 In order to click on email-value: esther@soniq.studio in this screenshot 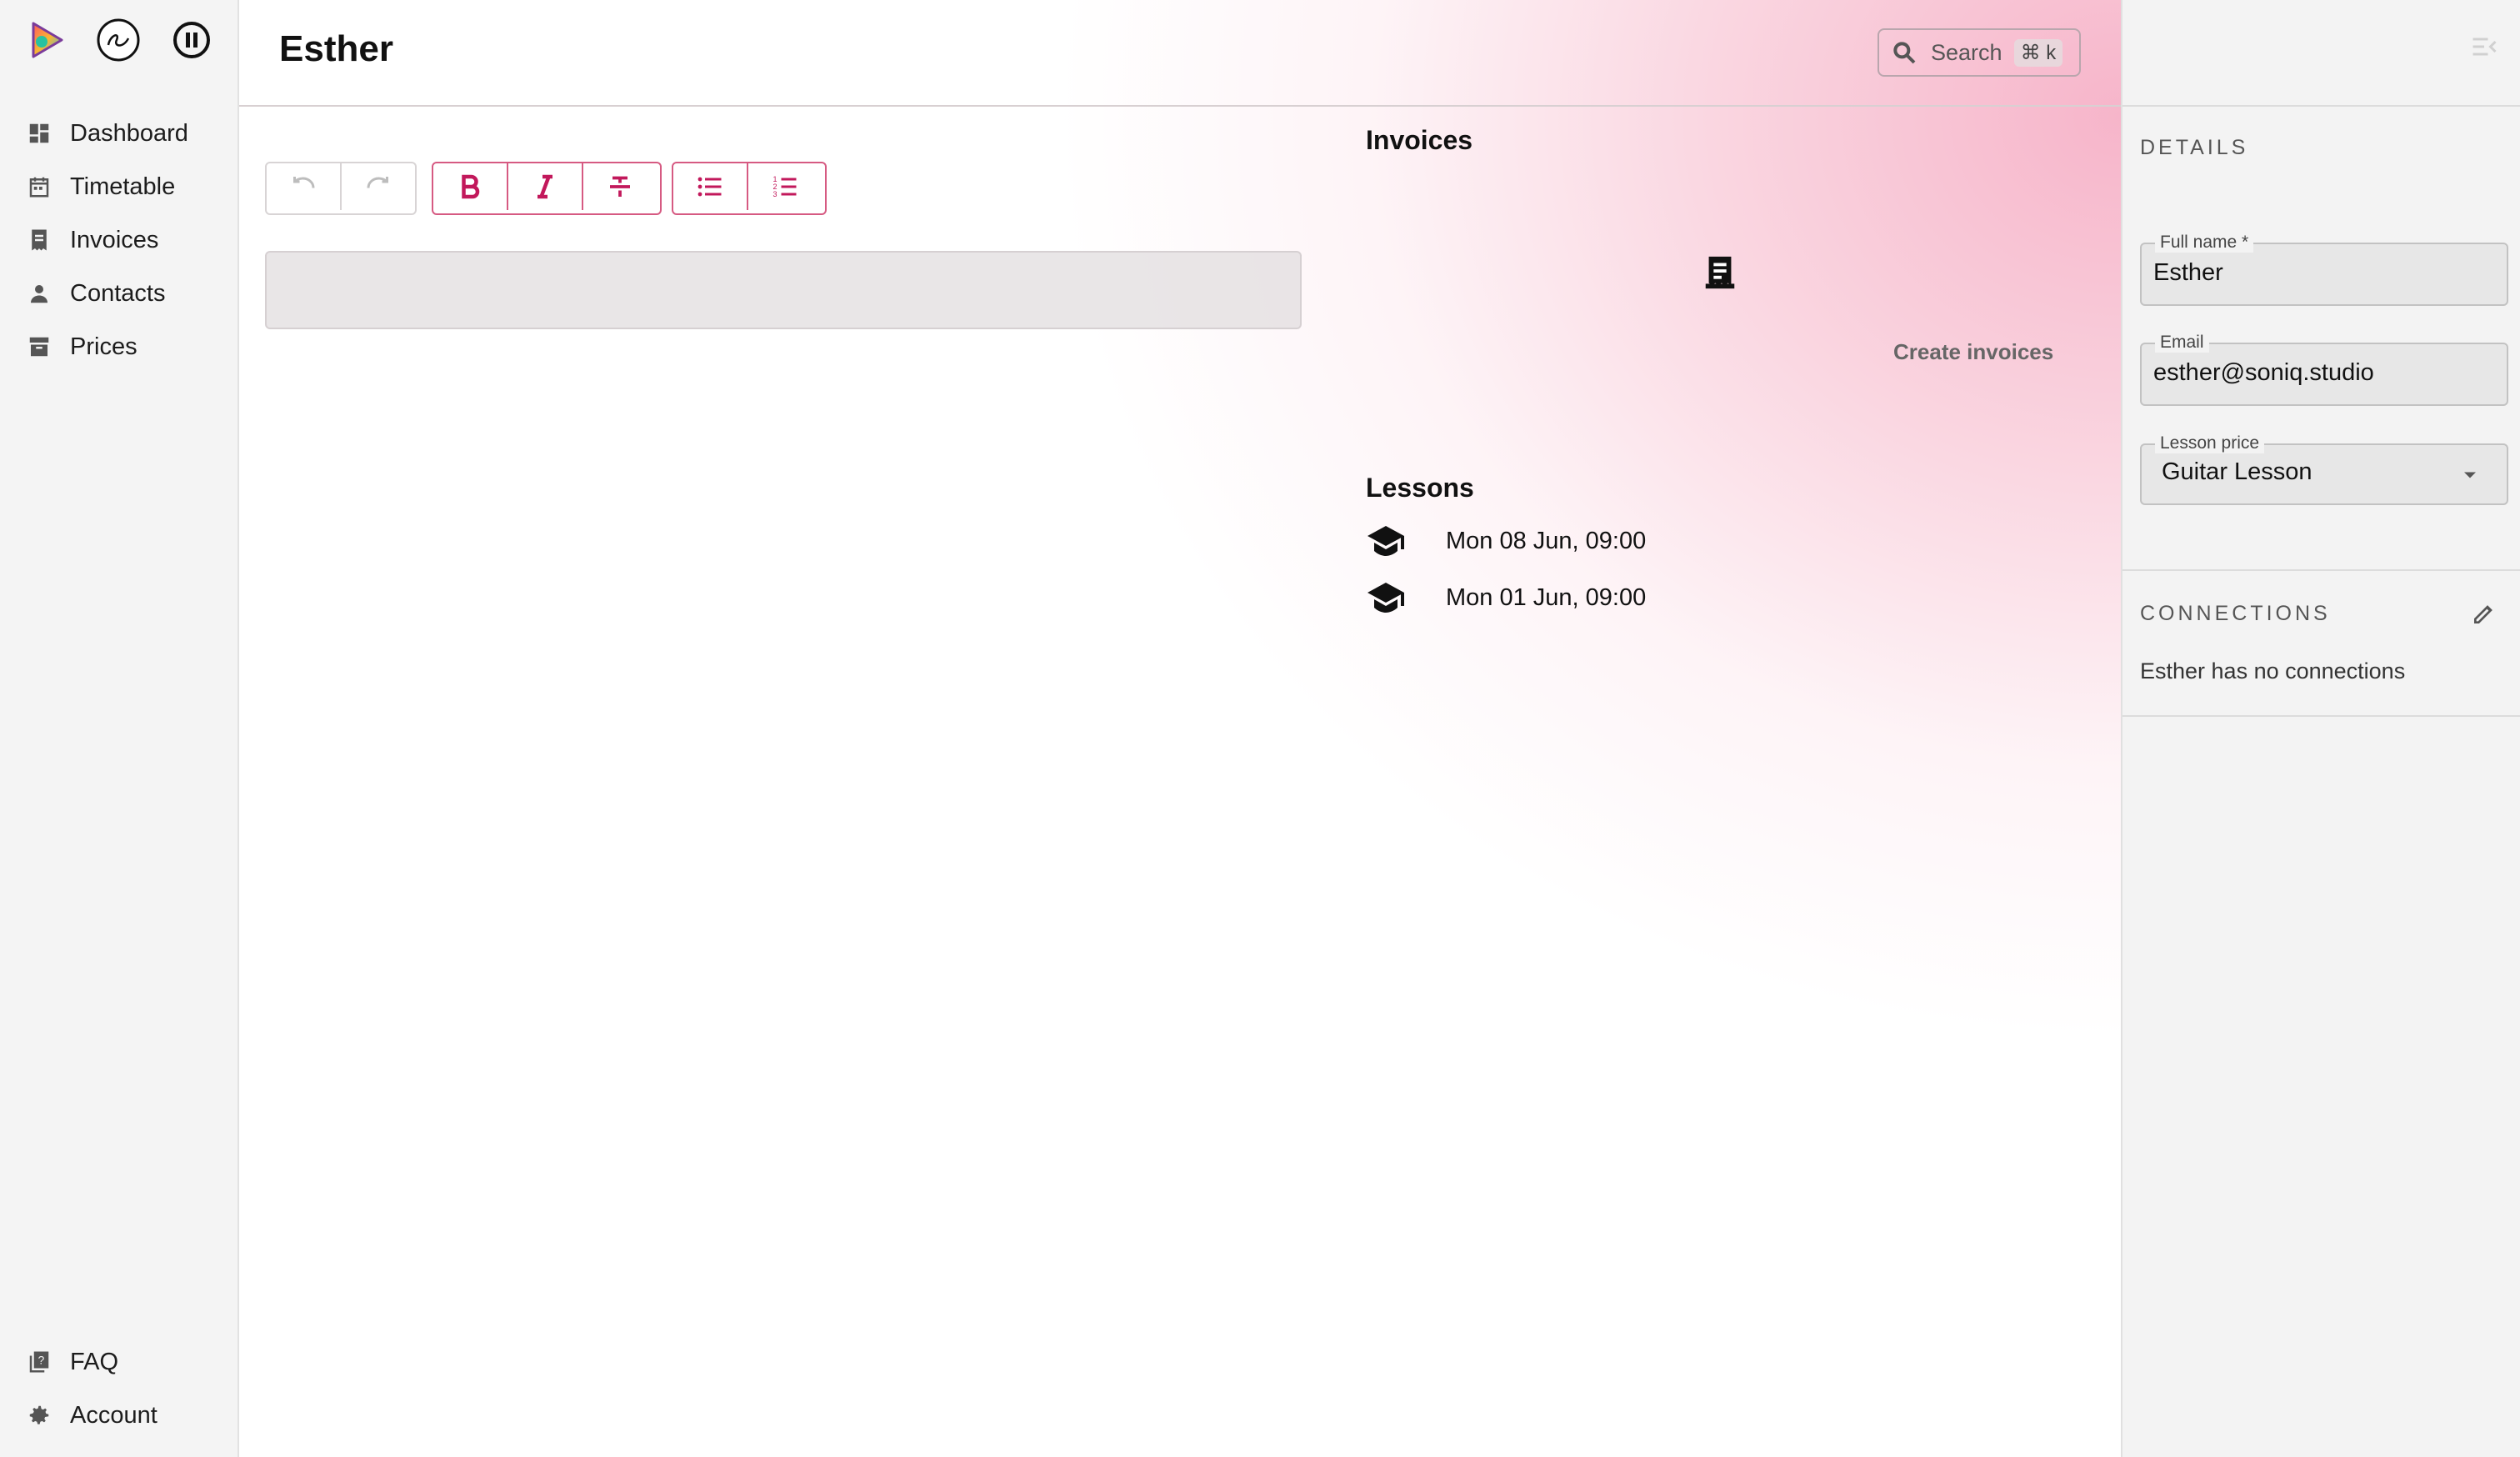, I will do `click(2263, 372)`.